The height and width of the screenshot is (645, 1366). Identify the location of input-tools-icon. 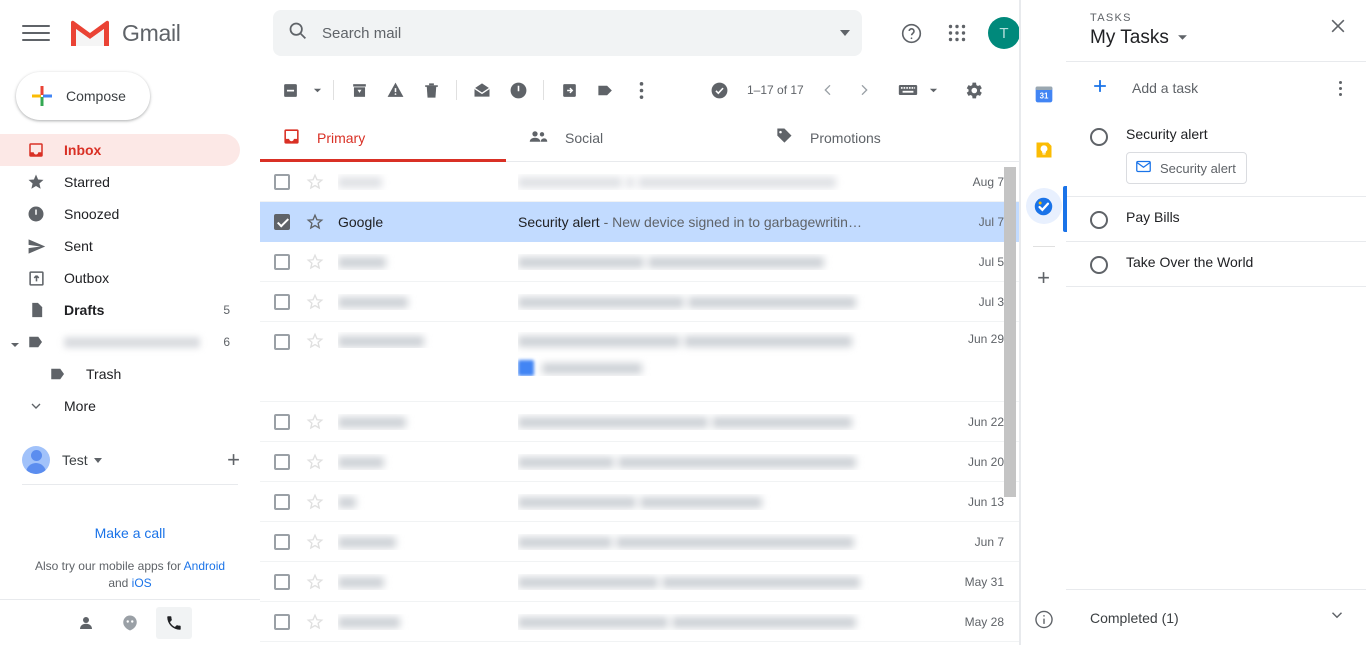
(908, 90).